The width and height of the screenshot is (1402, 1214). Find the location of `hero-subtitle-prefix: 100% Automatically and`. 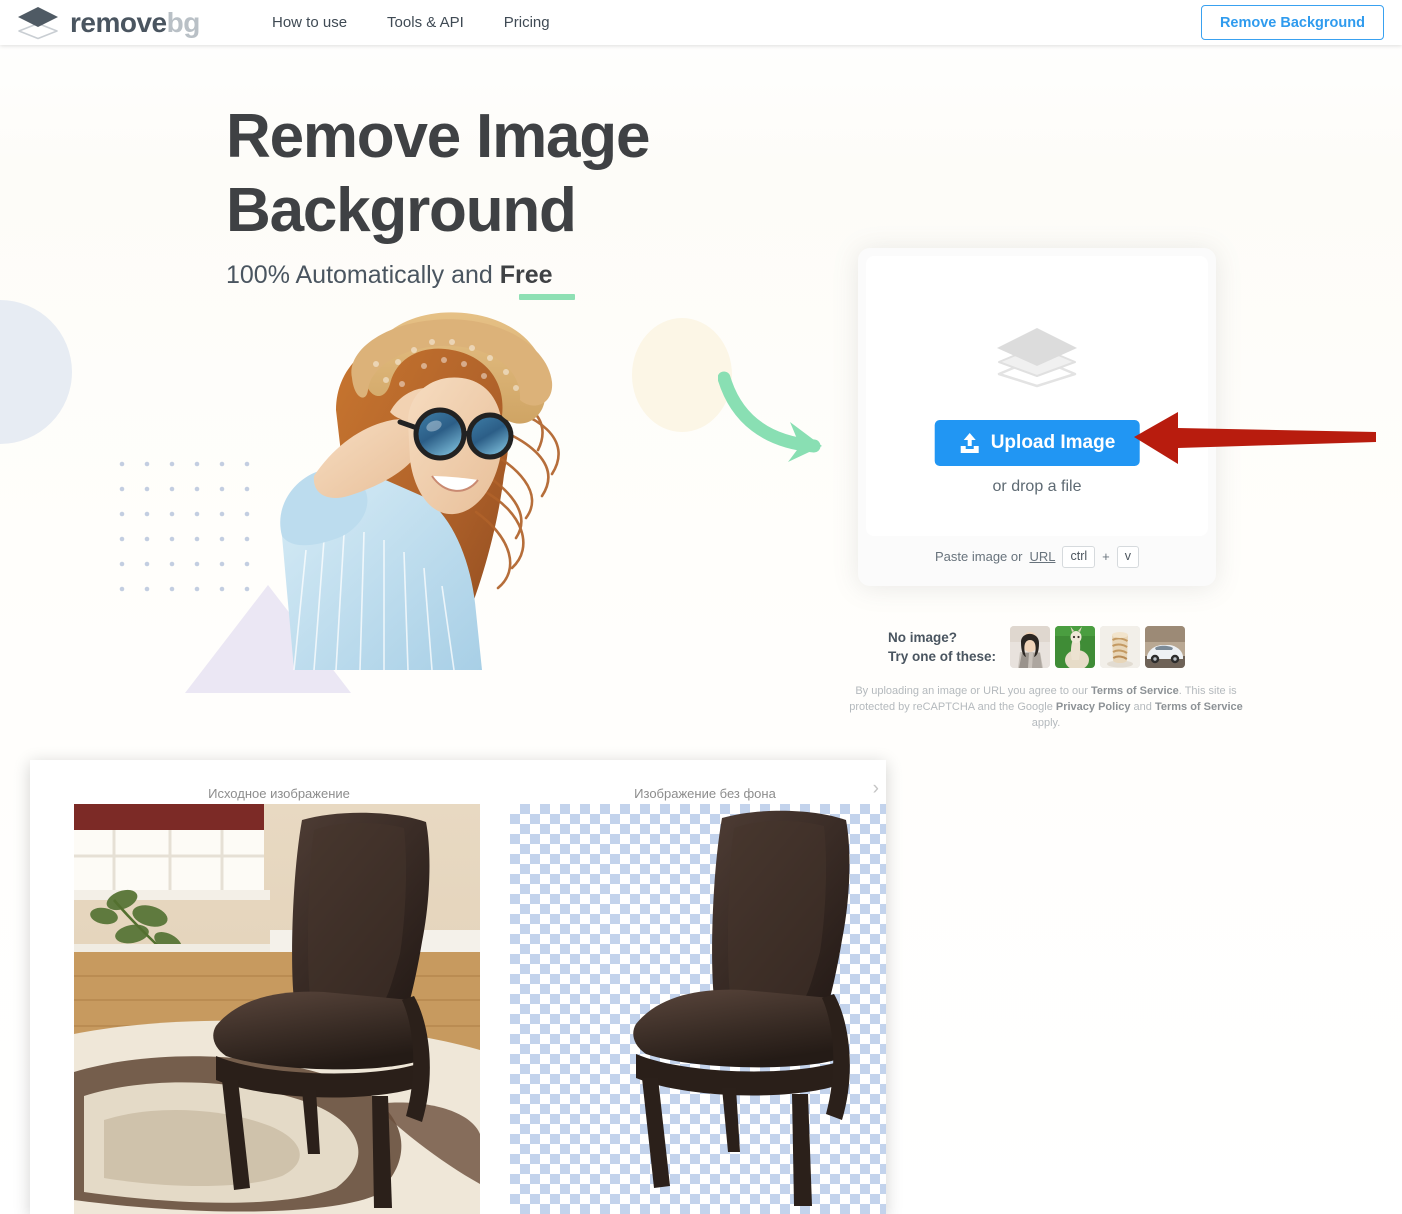

hero-subtitle-prefix: 100% Automatically and is located at coordinates (363, 275).